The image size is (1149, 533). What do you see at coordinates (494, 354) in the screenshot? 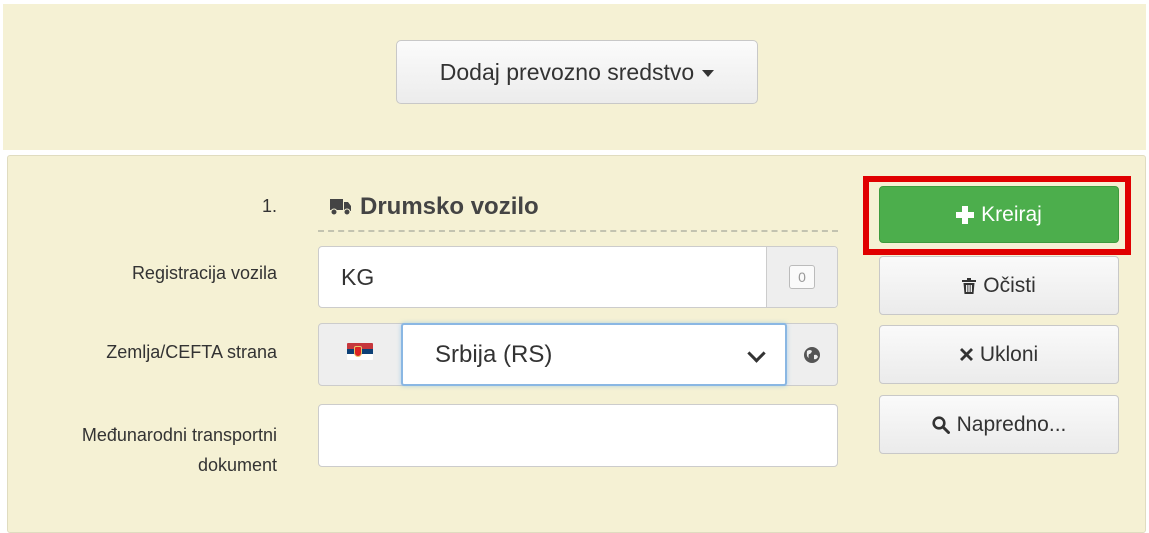
I see `country-select-value: Srbija (RS)` at bounding box center [494, 354].